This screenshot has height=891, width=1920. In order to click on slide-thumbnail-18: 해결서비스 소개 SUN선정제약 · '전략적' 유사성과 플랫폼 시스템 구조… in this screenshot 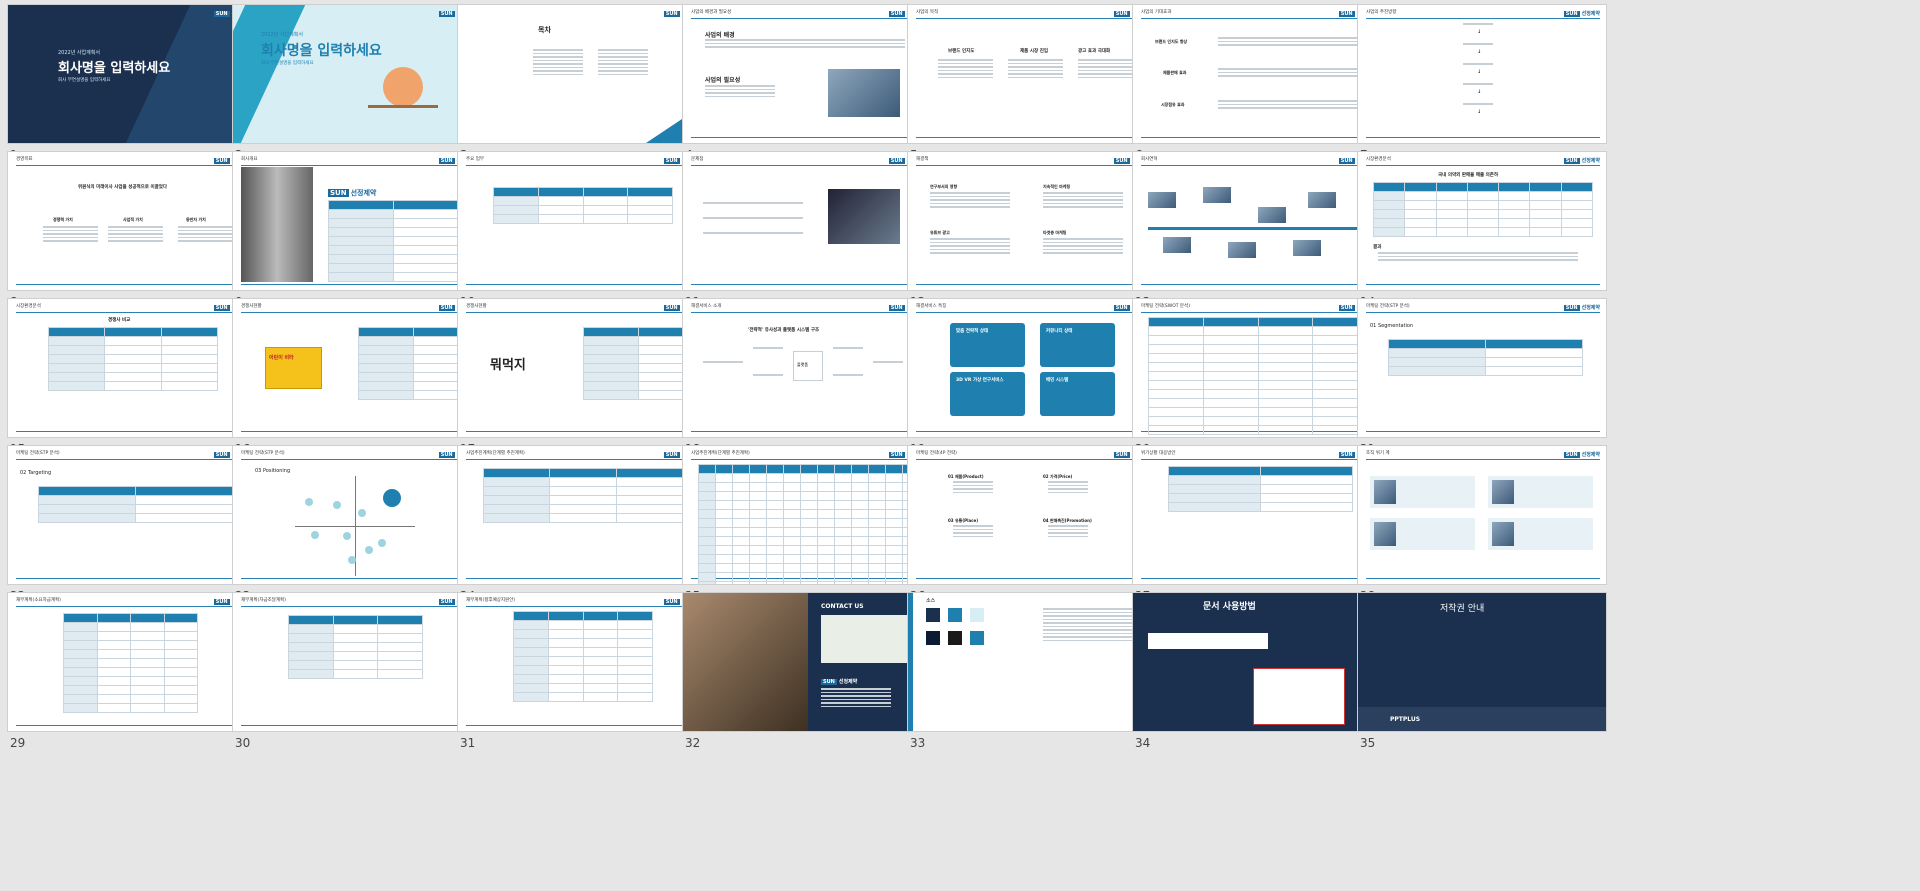, I will do `click(807, 379)`.